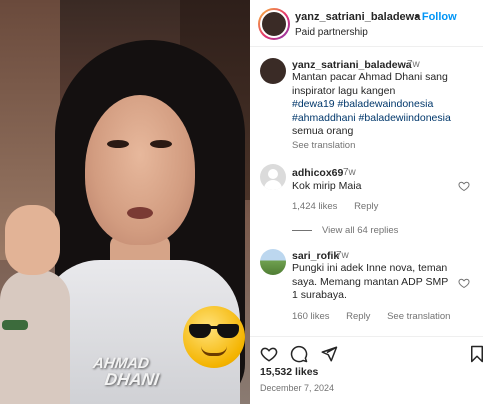 The height and width of the screenshot is (404, 483). I want to click on comment-icon, so click(299, 354).